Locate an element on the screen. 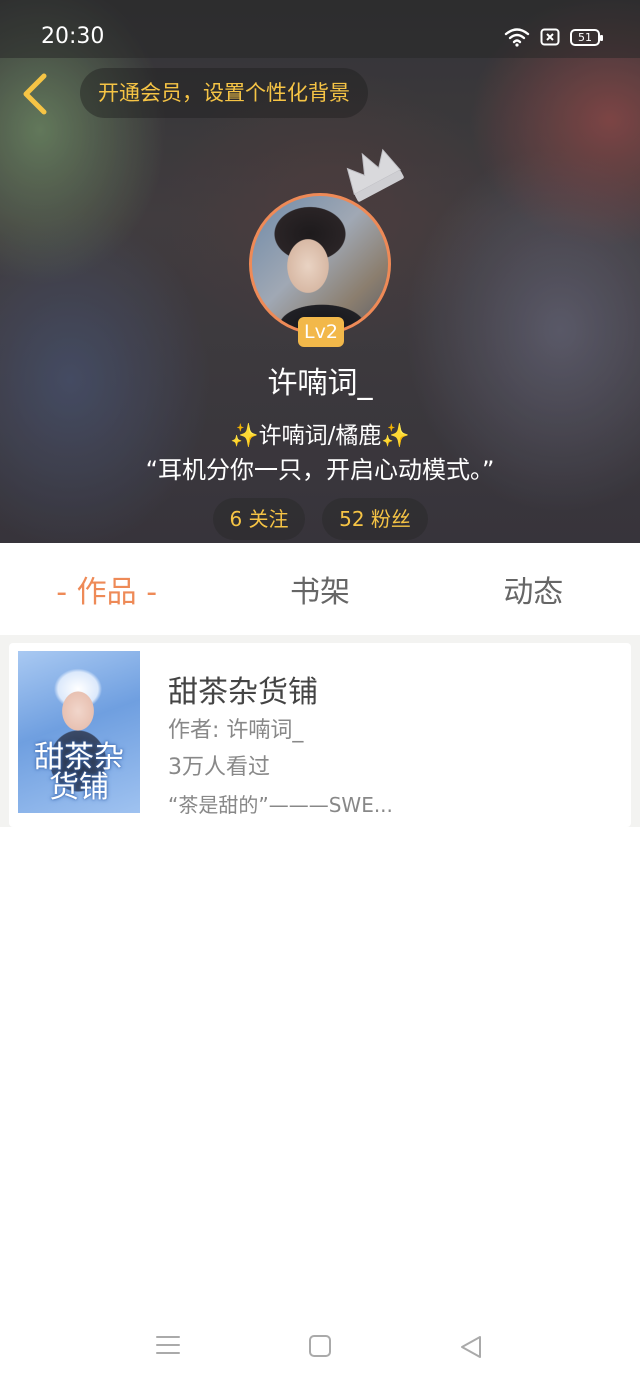  back-triangle-icon is located at coordinates (471, 1349).